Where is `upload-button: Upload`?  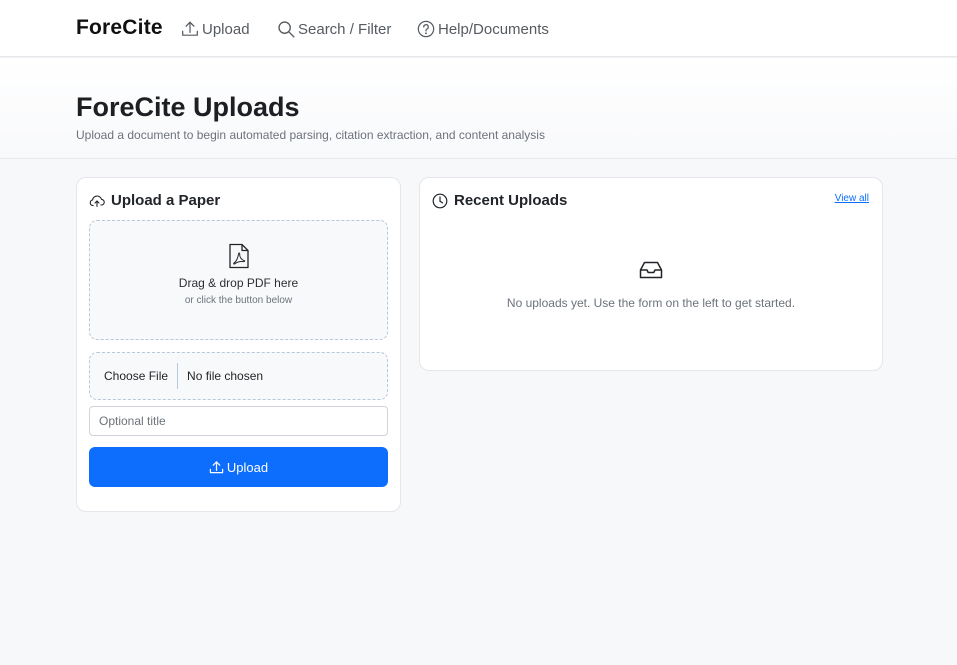 upload-button: Upload is located at coordinates (238, 467).